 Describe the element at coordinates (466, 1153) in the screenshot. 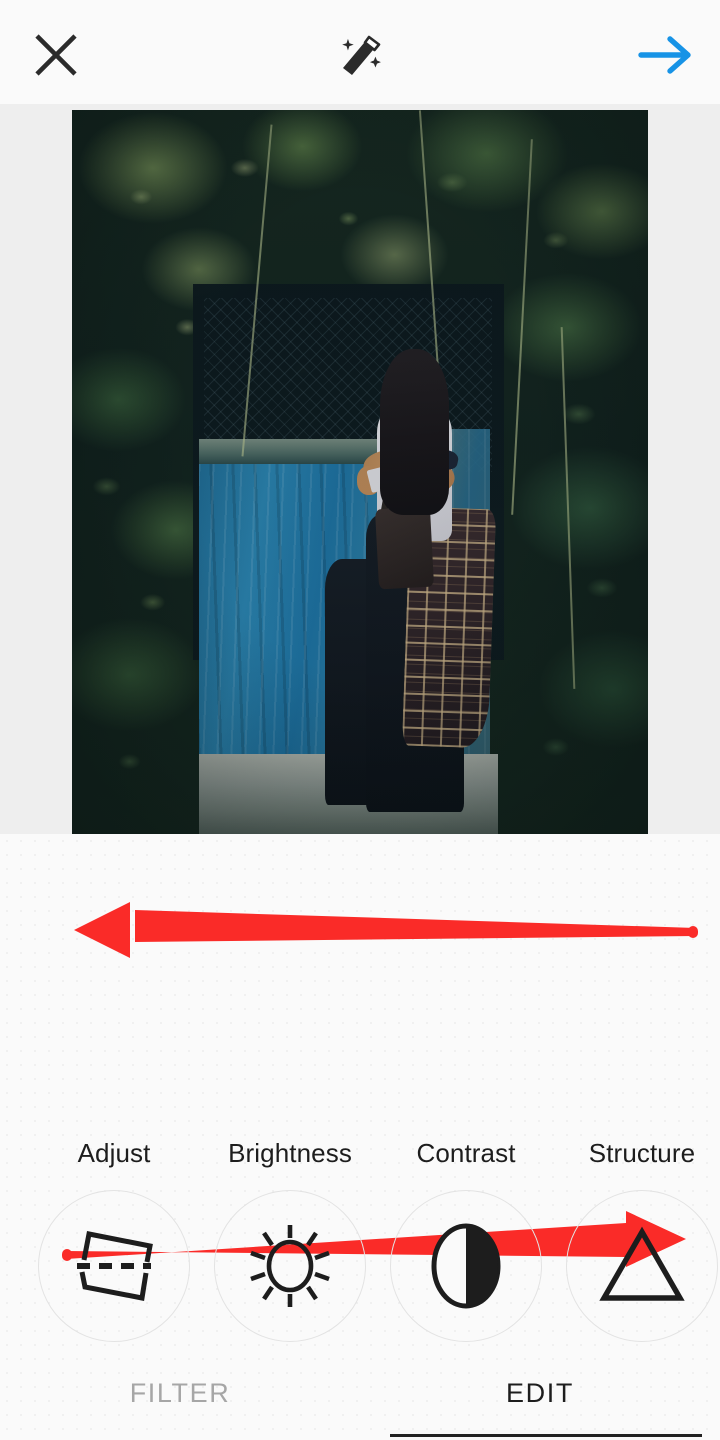

I see `tool-label: Contrast` at that location.